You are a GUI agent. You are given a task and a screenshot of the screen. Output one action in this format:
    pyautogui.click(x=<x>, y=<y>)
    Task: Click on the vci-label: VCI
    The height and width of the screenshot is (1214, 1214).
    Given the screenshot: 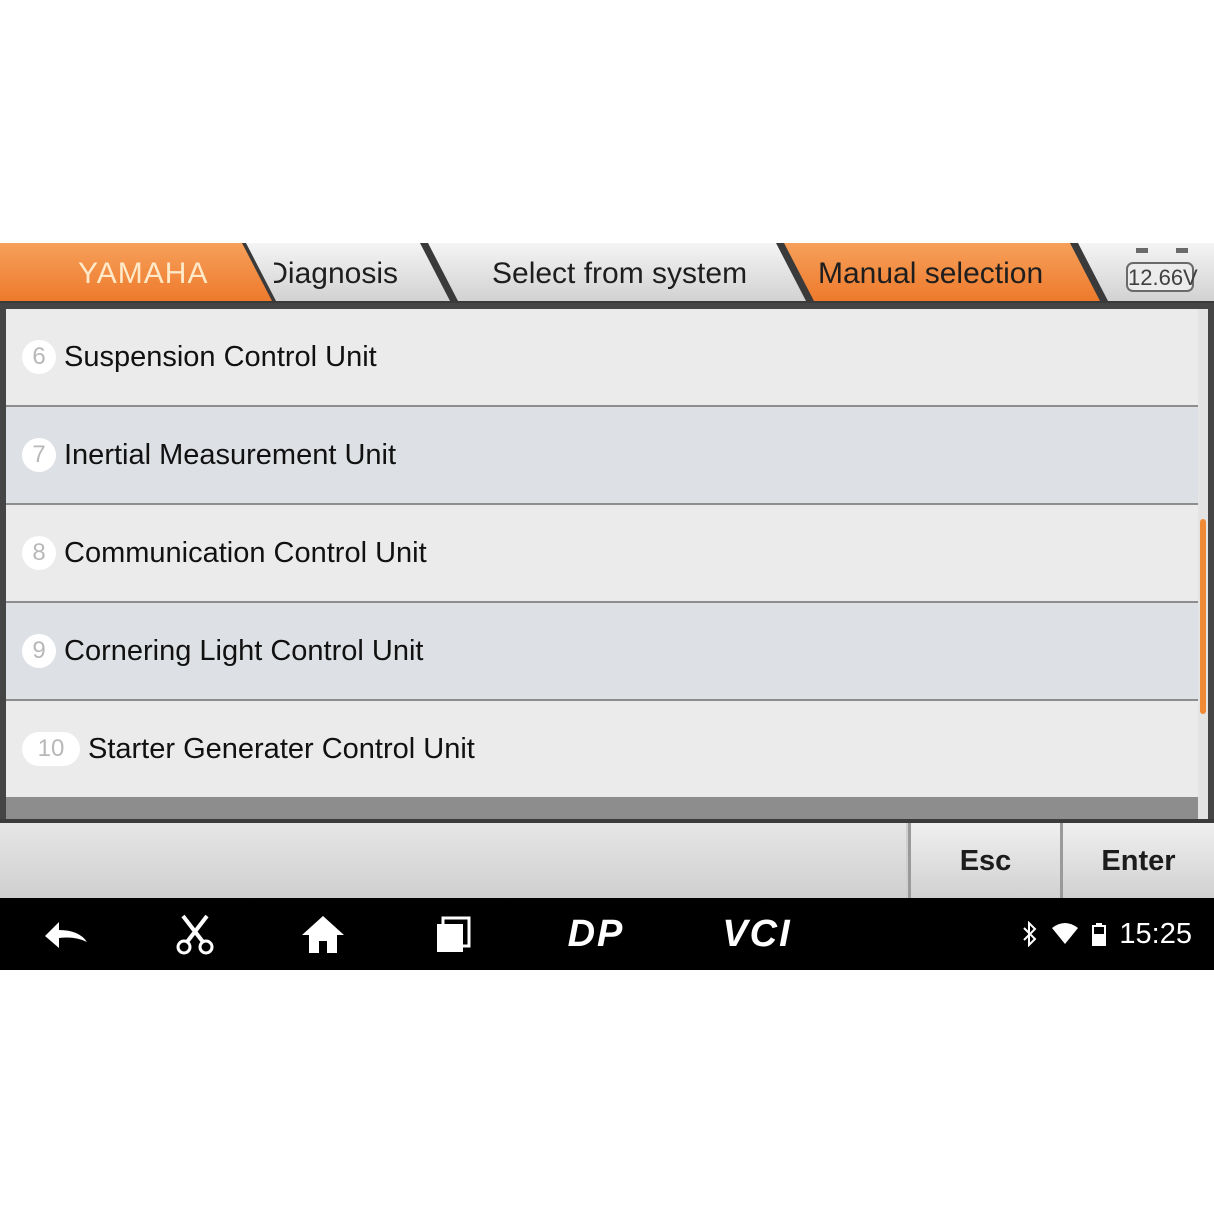 What is the action you would take?
    pyautogui.click(x=757, y=933)
    